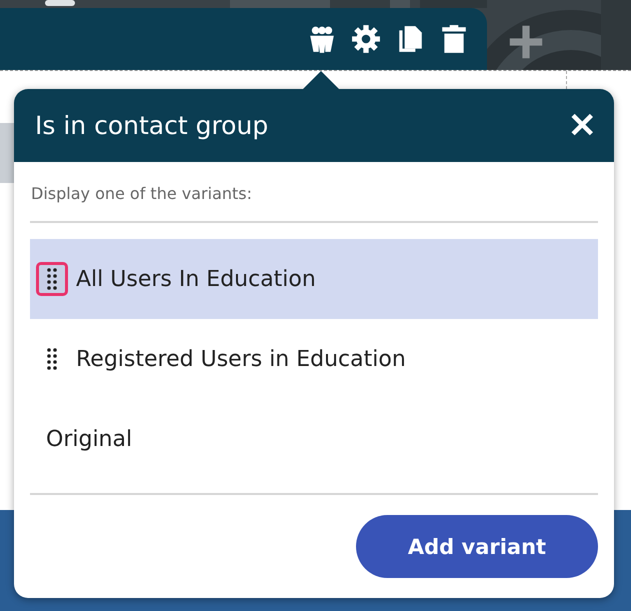  I want to click on plus-icon, so click(526, 42).